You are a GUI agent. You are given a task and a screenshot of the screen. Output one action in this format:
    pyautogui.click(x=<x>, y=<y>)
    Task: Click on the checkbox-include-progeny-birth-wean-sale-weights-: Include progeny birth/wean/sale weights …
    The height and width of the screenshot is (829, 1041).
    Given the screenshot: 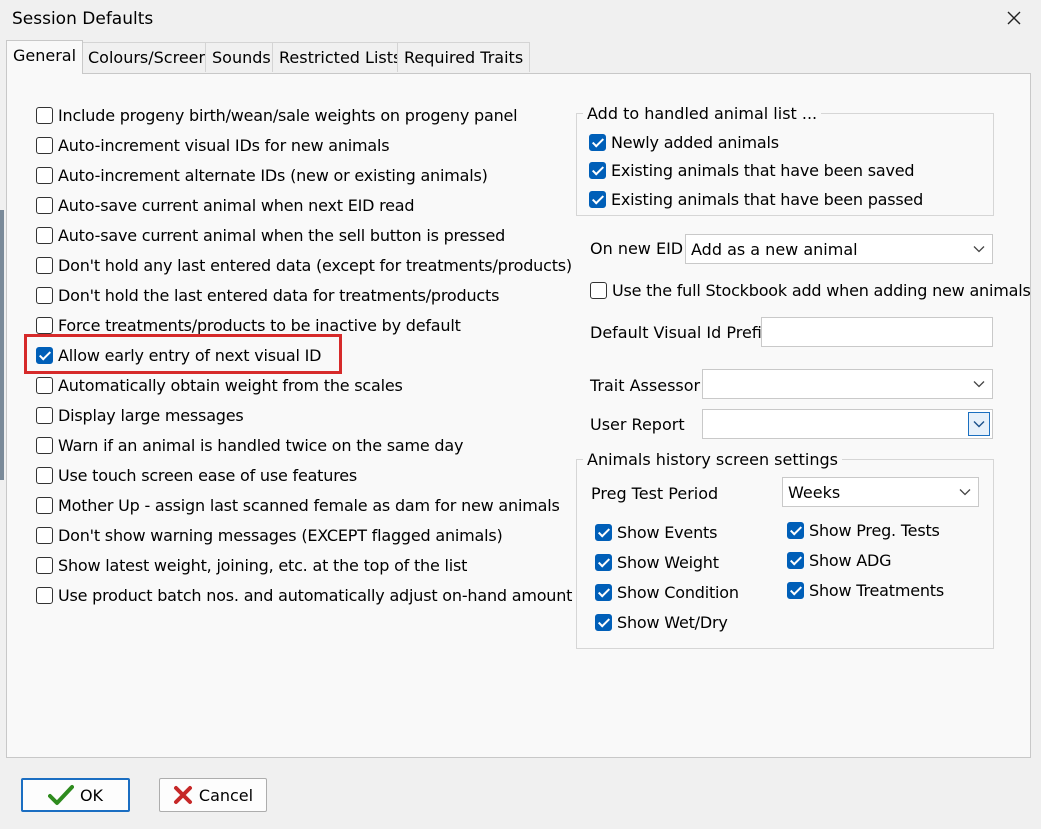 What is the action you would take?
    pyautogui.click(x=277, y=115)
    